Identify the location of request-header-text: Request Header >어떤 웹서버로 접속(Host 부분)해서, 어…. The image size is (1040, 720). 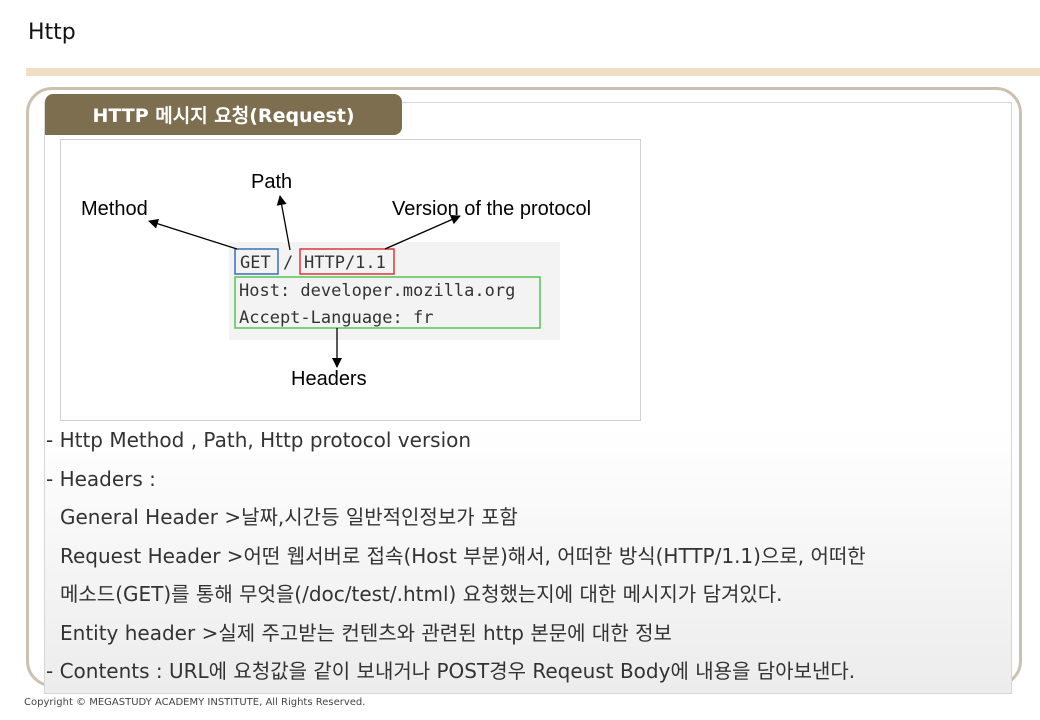
(463, 555).